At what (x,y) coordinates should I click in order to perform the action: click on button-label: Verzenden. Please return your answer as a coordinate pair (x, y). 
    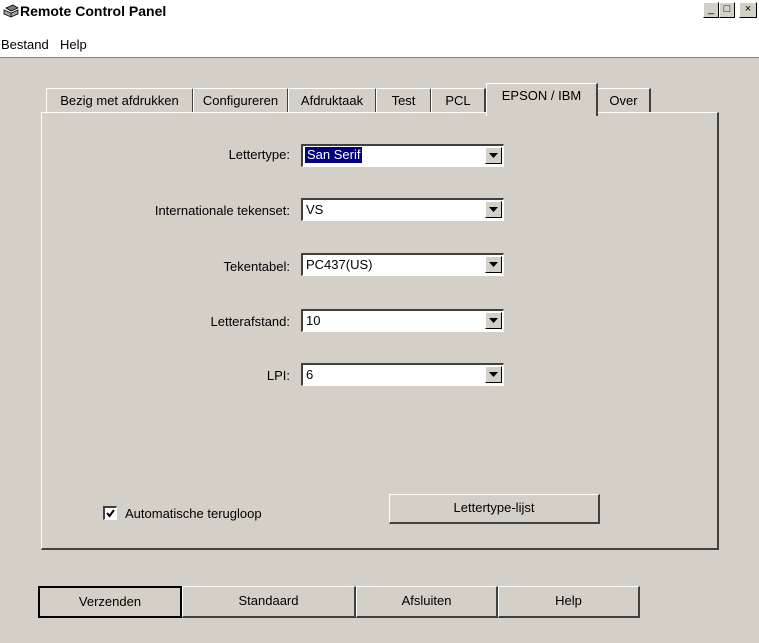
    Looking at the image, I should click on (110, 601).